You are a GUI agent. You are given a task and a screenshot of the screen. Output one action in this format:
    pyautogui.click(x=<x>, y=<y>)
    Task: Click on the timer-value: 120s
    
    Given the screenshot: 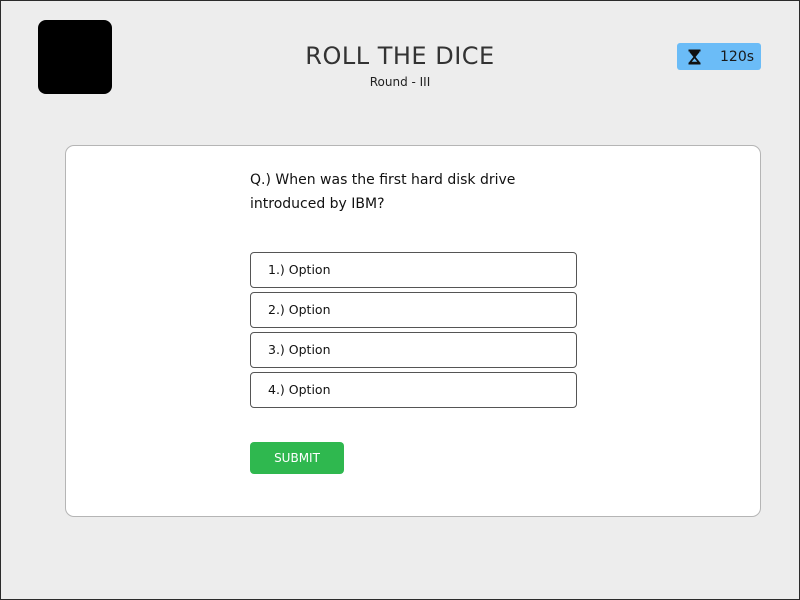 What is the action you would take?
    pyautogui.click(x=737, y=56)
    